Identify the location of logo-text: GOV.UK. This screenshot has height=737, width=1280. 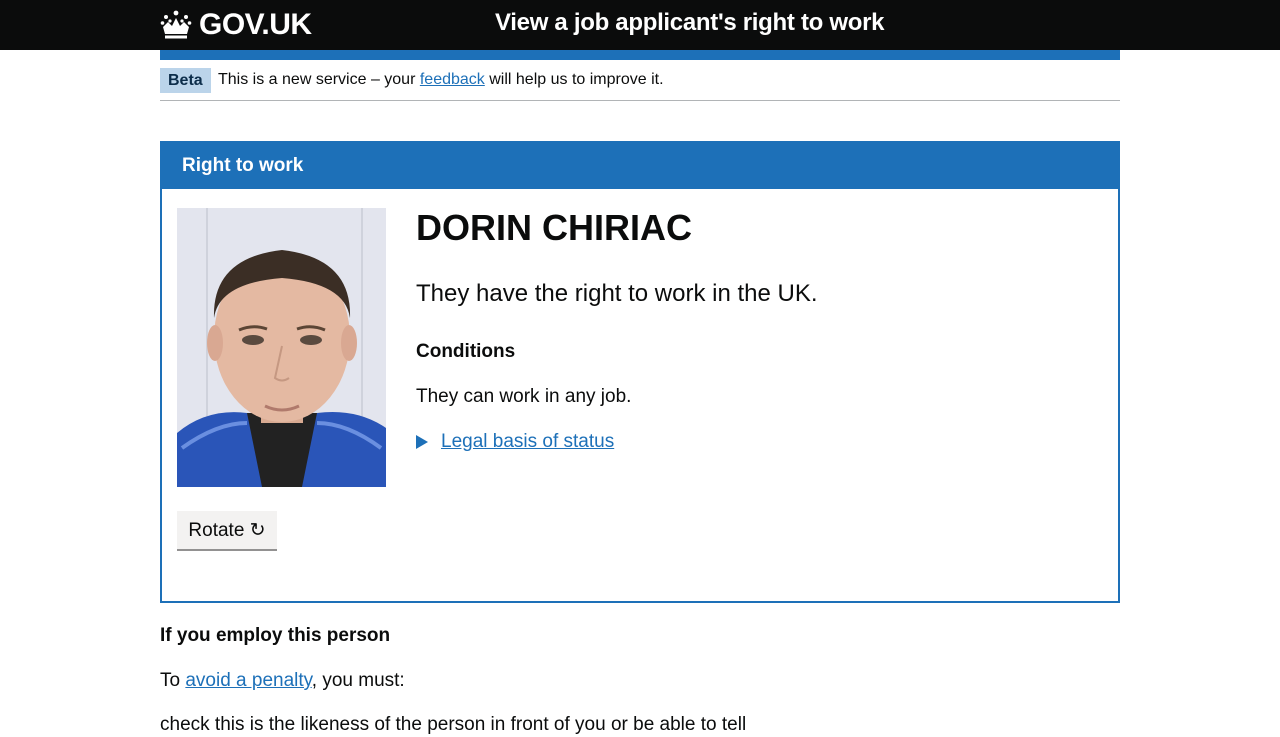
(255, 24).